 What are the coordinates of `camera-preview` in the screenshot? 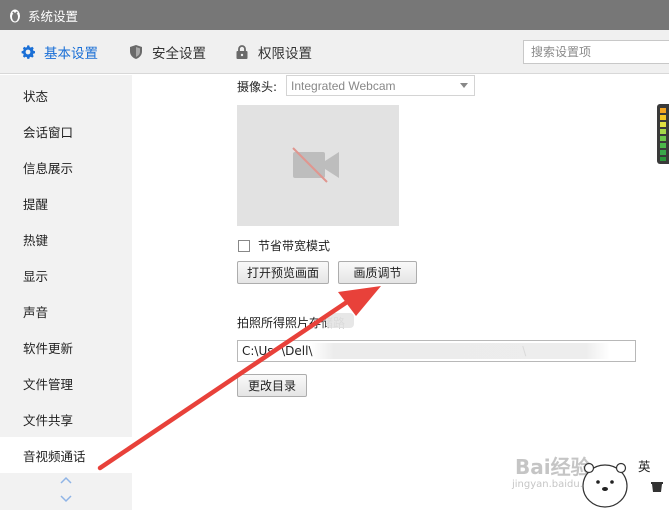 It's located at (318, 165).